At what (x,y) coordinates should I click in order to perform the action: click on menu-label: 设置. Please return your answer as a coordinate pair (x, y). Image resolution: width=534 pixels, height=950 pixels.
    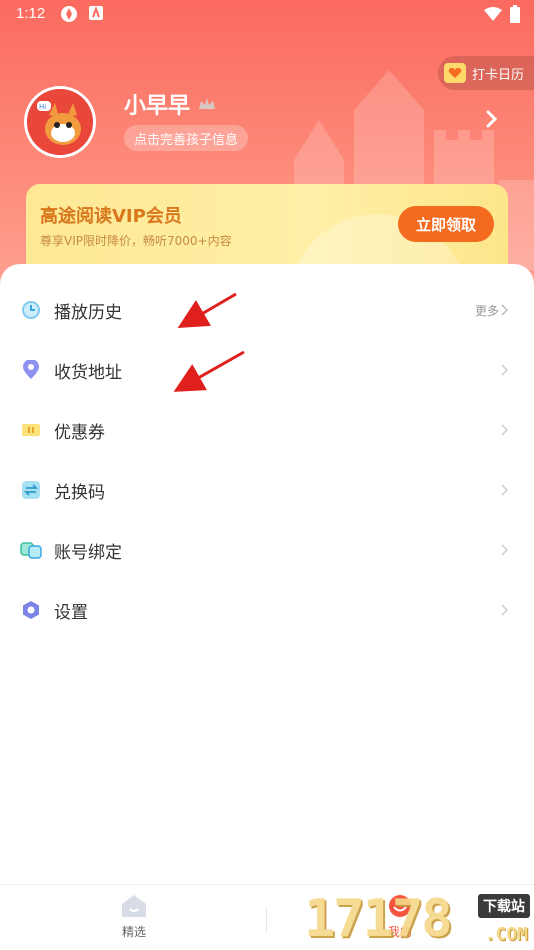
    Looking at the image, I should click on (71, 612).